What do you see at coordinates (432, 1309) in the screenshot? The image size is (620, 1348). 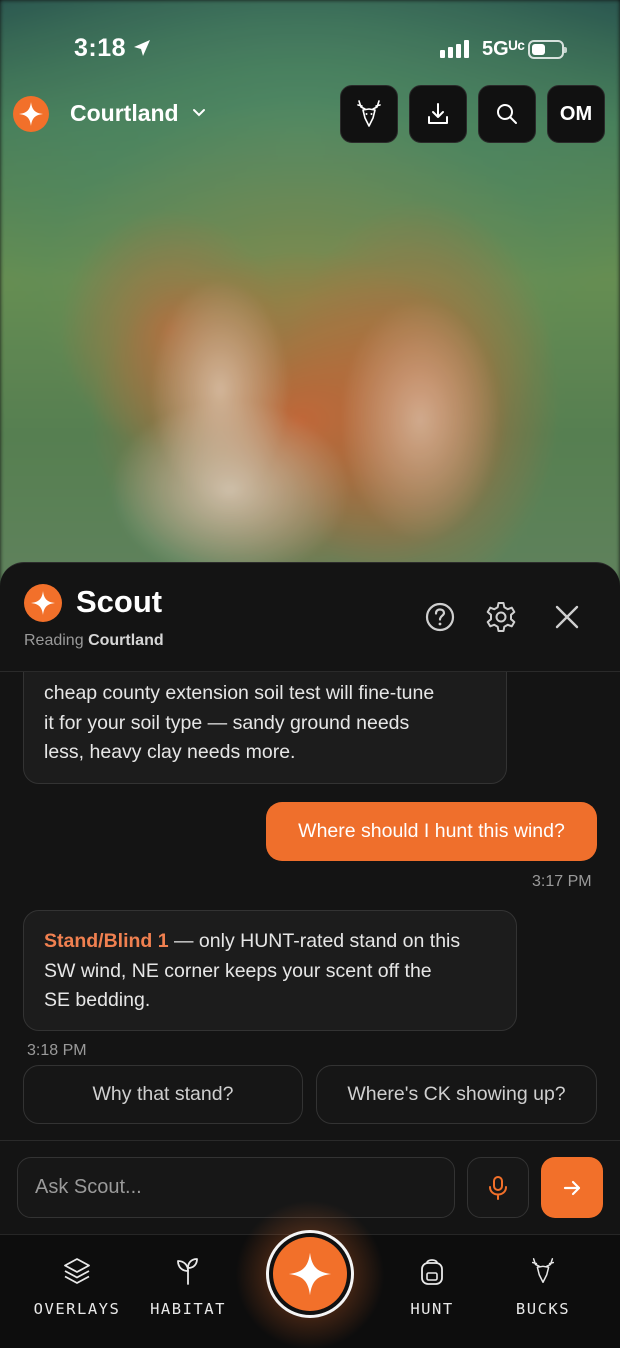 I see `nav-label: HUNT` at bounding box center [432, 1309].